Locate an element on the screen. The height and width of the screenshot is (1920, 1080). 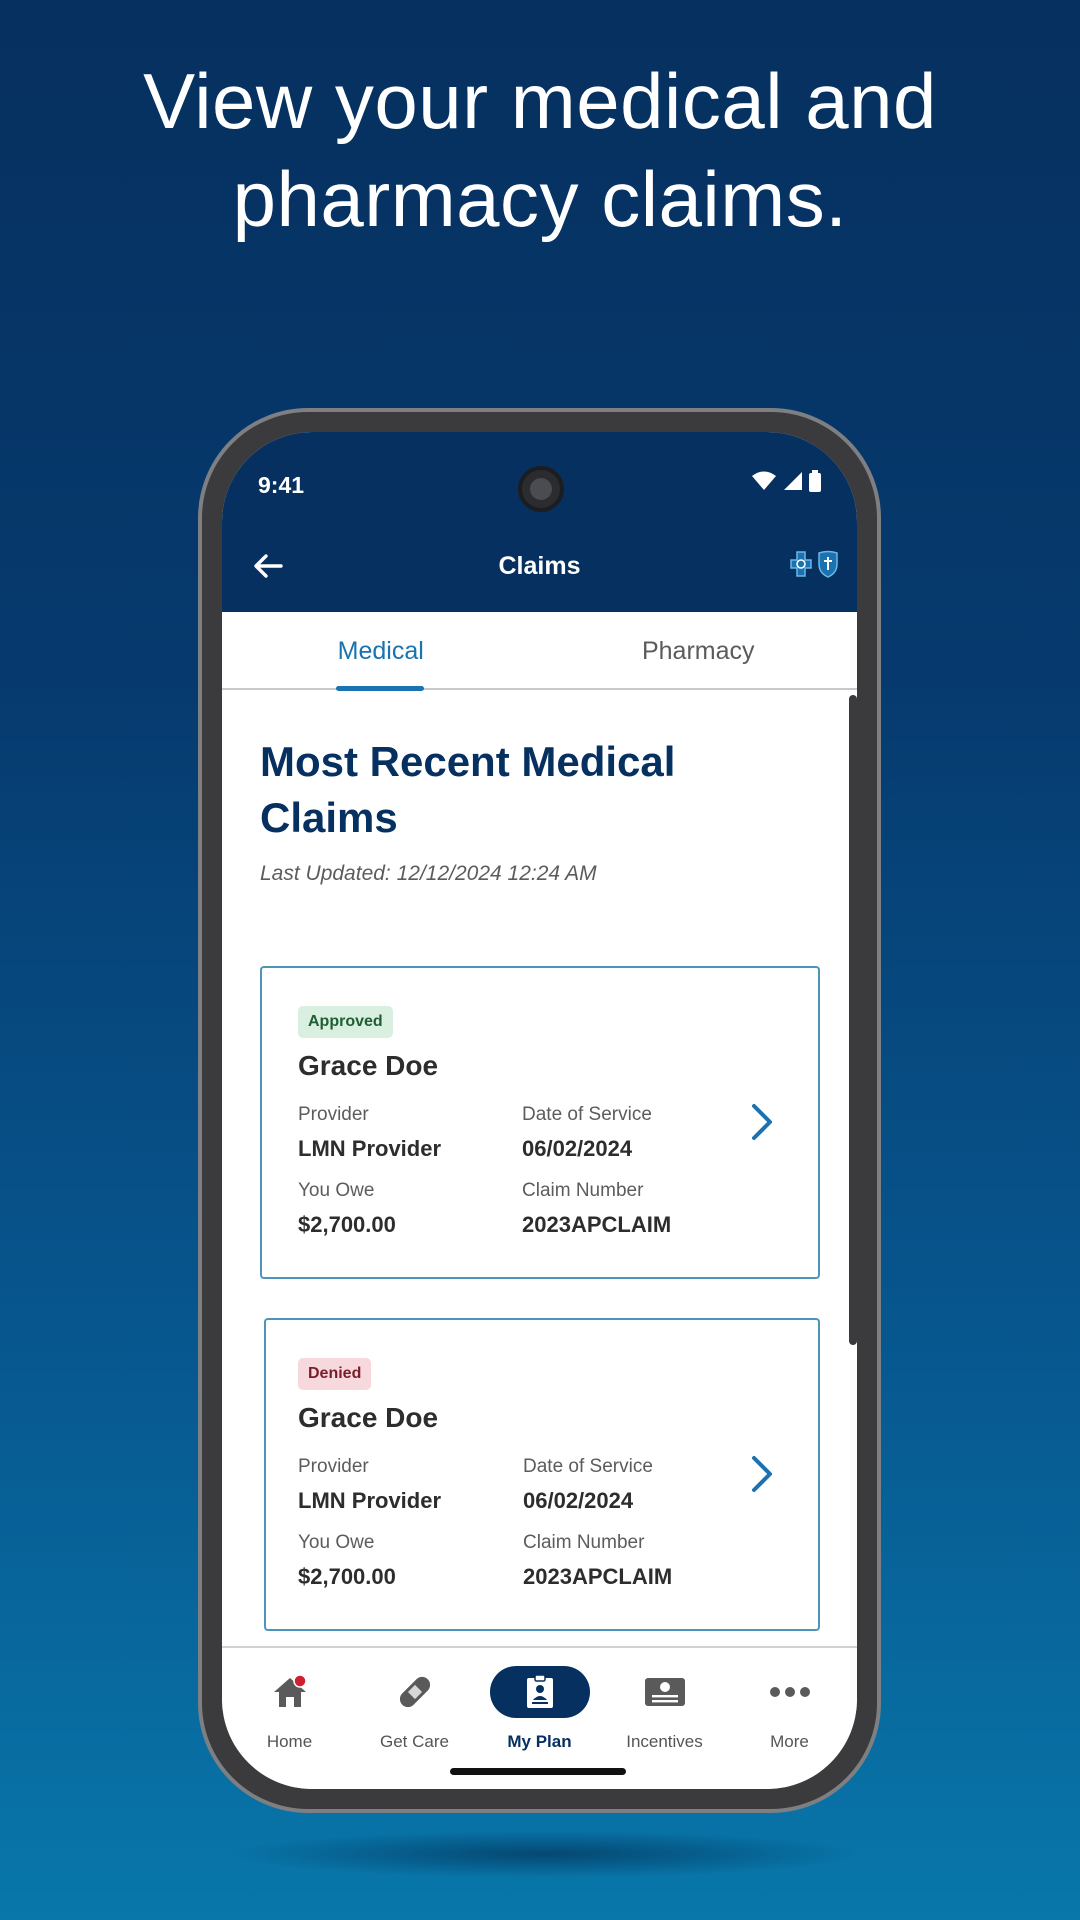
nav-label: Get Care is located at coordinates (414, 1741).